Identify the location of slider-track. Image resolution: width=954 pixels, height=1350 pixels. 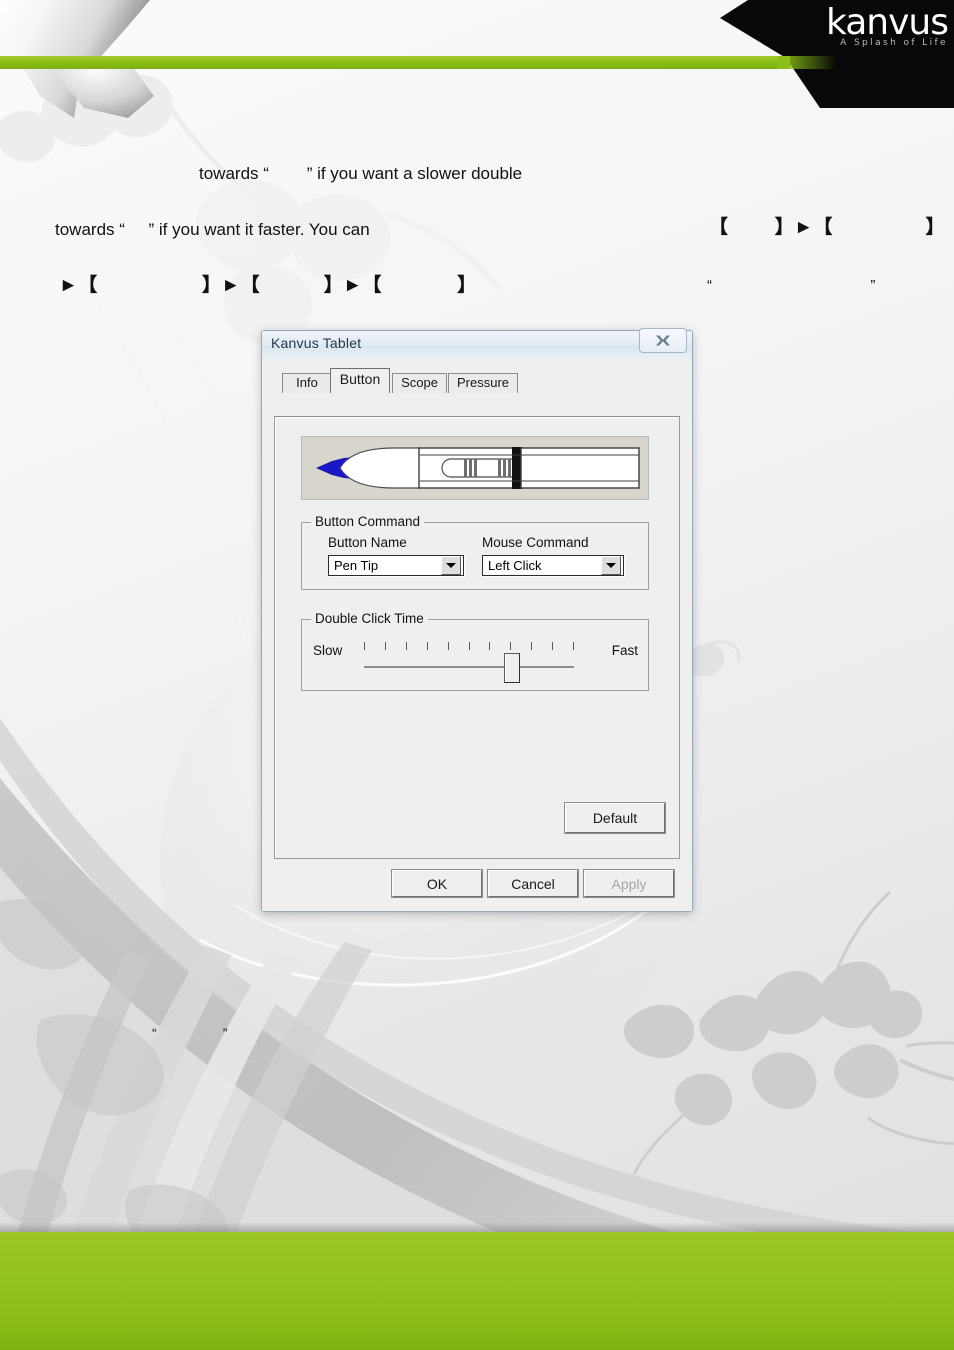
(469, 667).